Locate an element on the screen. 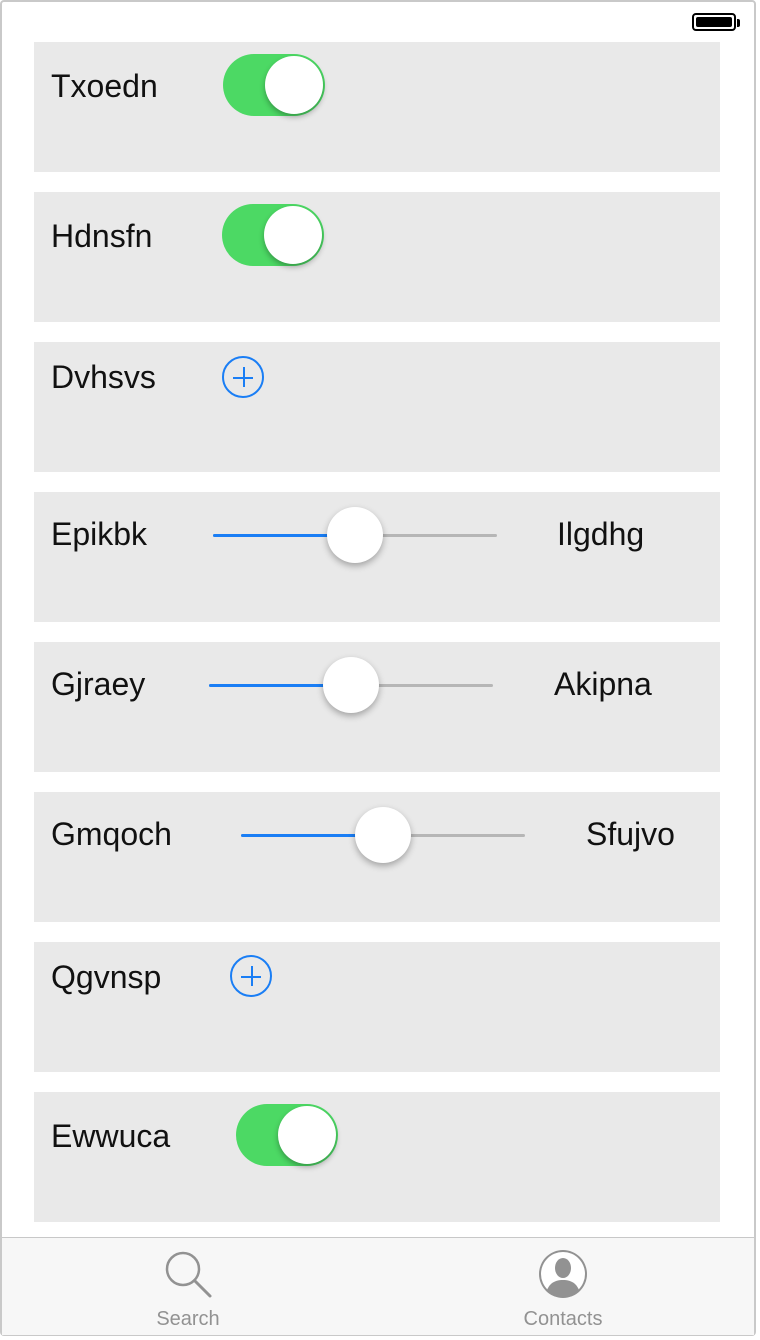 This screenshot has height=1340, width=760. tab-label: Search is located at coordinates (188, 1319).